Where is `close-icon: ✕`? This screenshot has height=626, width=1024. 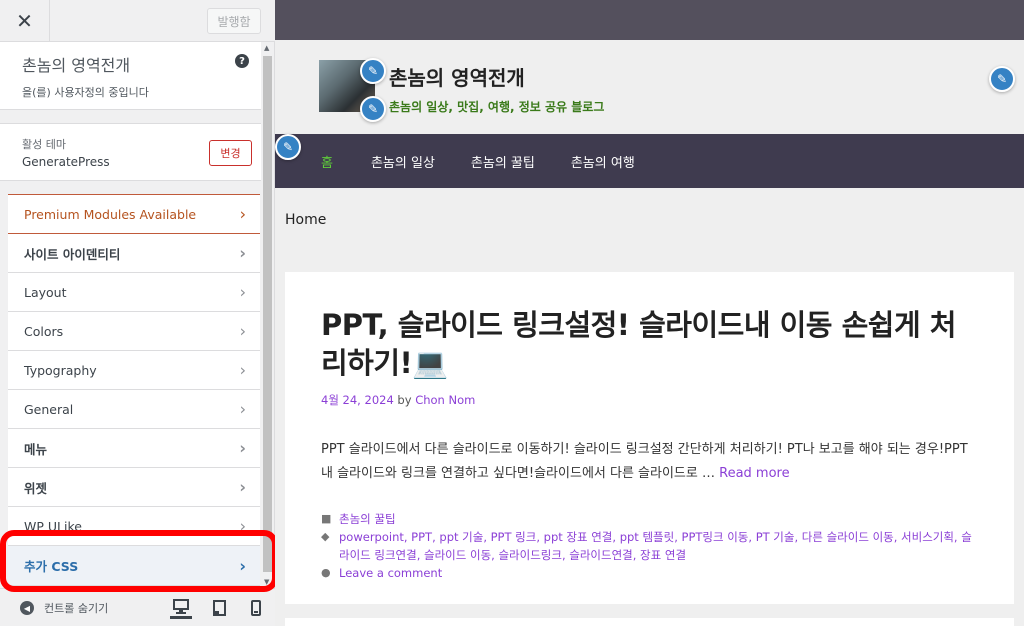 close-icon: ✕ is located at coordinates (24, 21).